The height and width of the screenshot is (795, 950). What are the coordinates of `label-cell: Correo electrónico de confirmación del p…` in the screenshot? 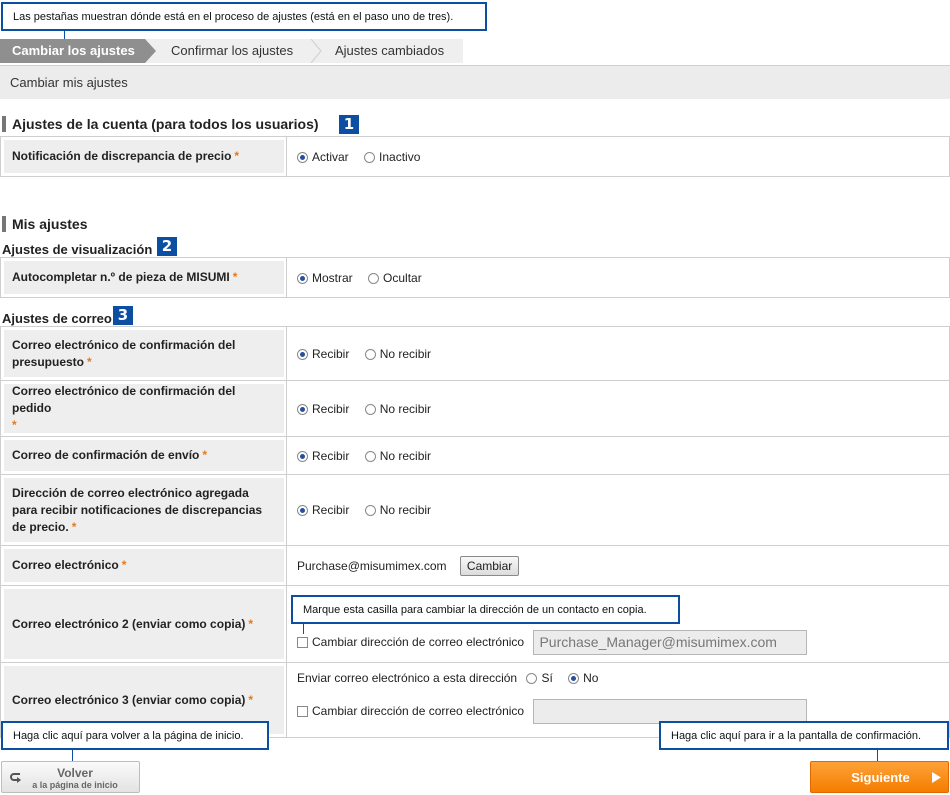 It's located at (143, 409).